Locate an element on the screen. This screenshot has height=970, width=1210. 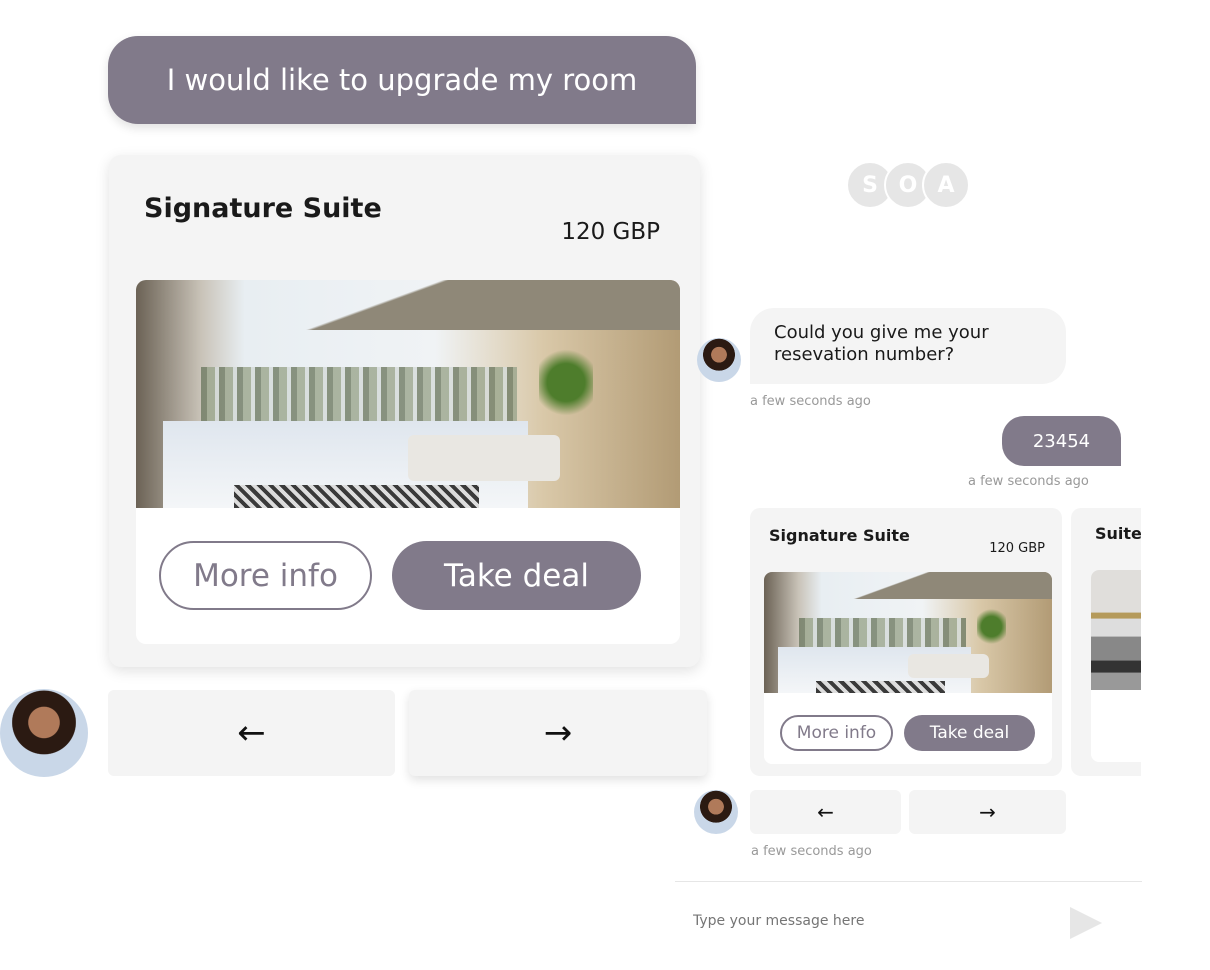
soa-logo: S O A is located at coordinates (908, 185).